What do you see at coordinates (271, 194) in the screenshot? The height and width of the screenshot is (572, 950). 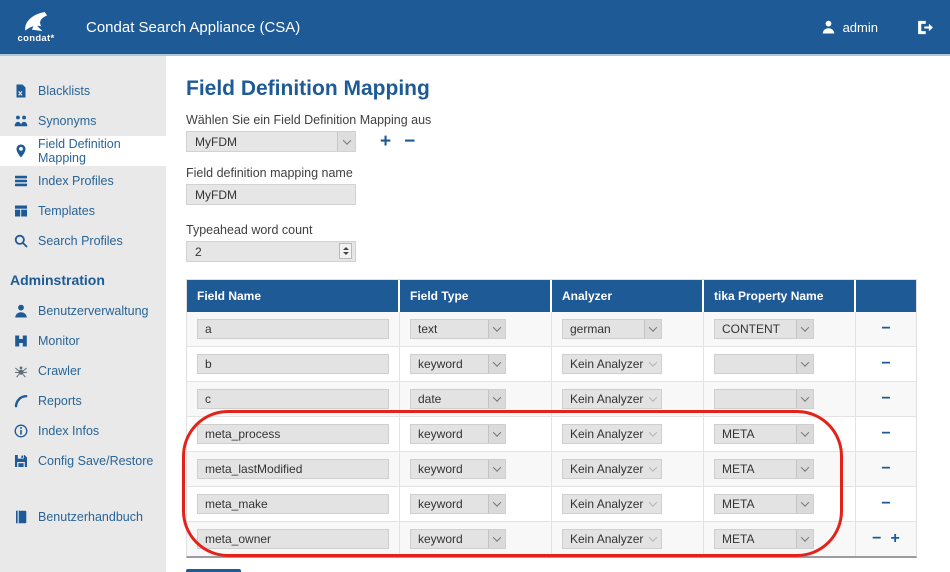 I see `fdm-name-input` at bounding box center [271, 194].